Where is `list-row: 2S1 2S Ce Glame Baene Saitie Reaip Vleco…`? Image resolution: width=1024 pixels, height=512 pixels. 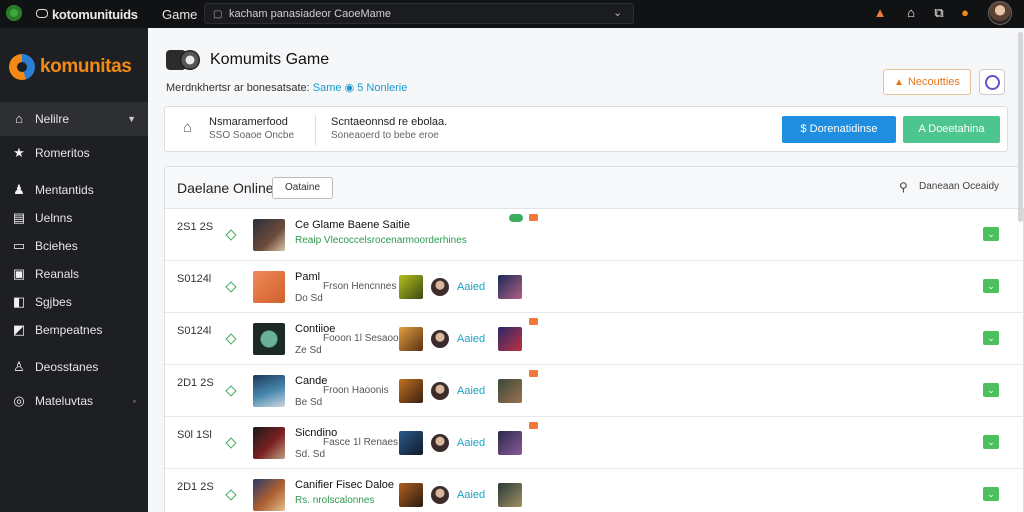
list-row: 2S1 2S Ce Glame Baene Saitie Reaip Vleco… is located at coordinates (594, 235).